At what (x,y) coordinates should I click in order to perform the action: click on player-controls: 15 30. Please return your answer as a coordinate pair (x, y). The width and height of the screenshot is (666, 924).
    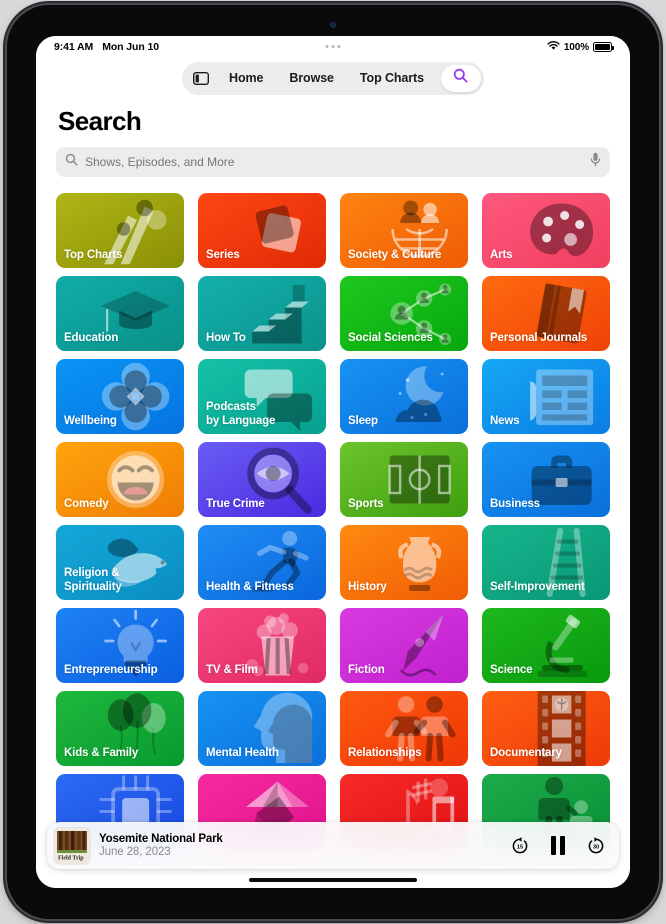
    Looking at the image, I should click on (558, 846).